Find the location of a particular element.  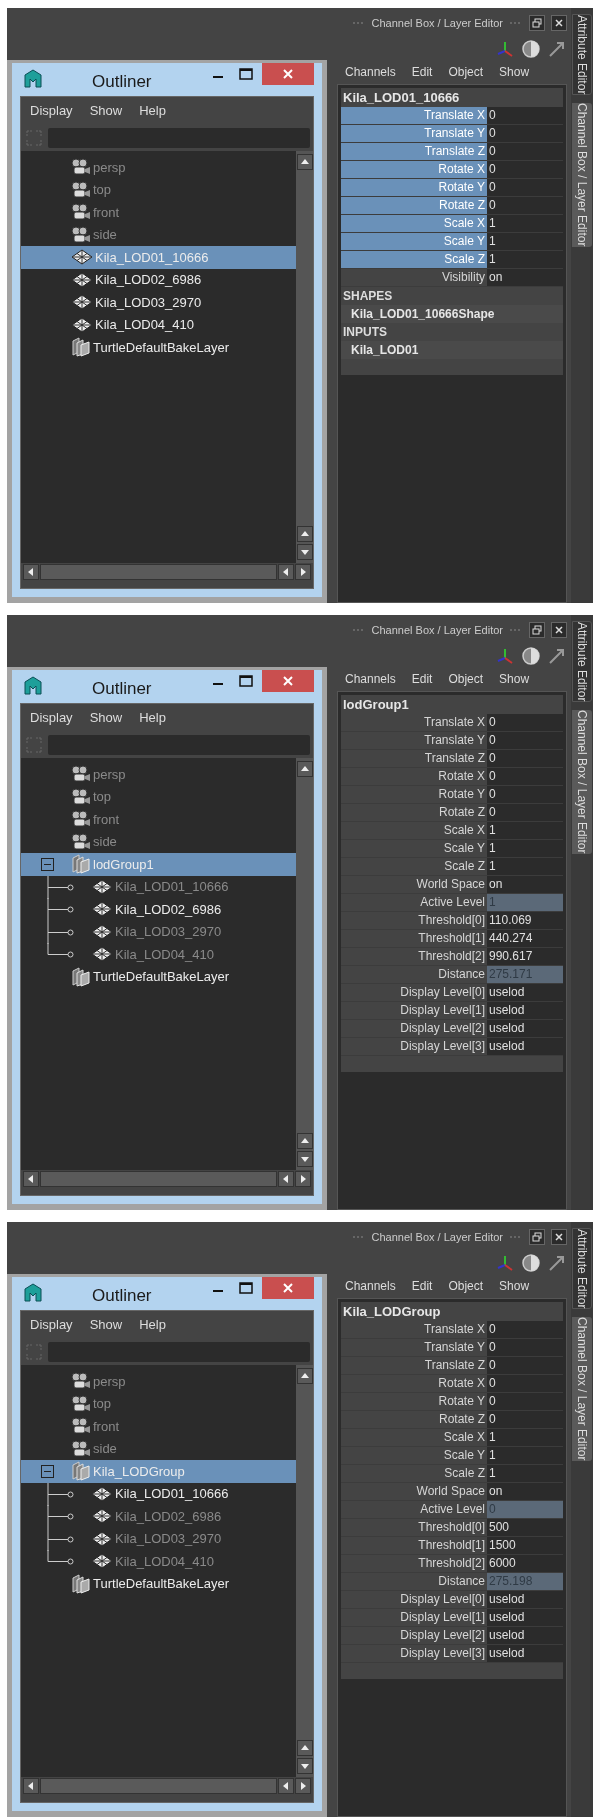

axes-icon is located at coordinates (505, 49).